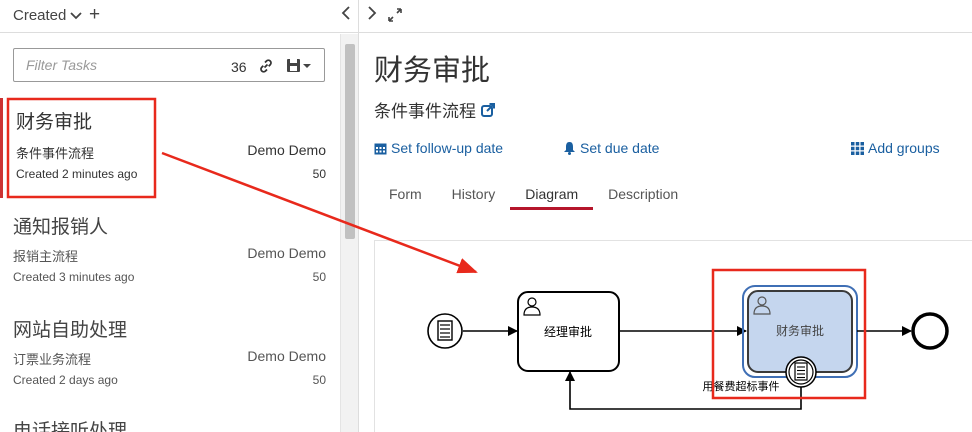 This screenshot has height=432, width=972. Describe the element at coordinates (447, 148) in the screenshot. I see `follow-up-label: Set follow-up date` at that location.